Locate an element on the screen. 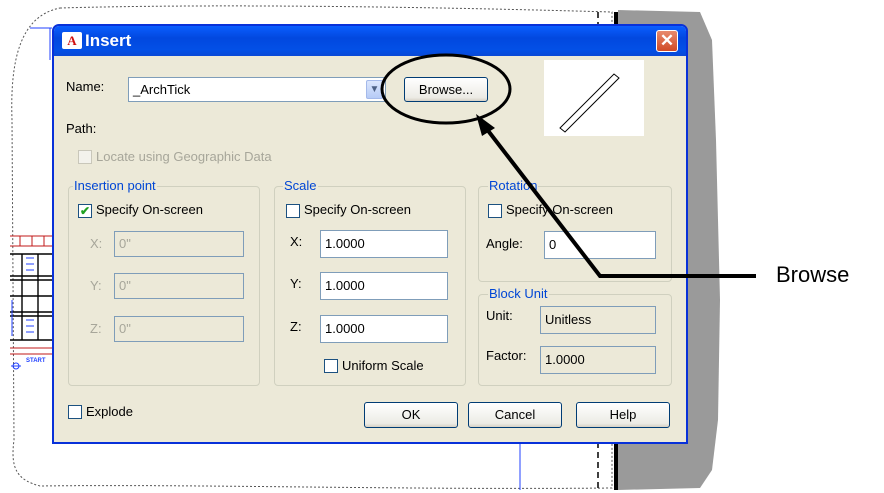 The width and height of the screenshot is (884, 493). uniform-scale-label: Uniform Scale is located at coordinates (383, 365).